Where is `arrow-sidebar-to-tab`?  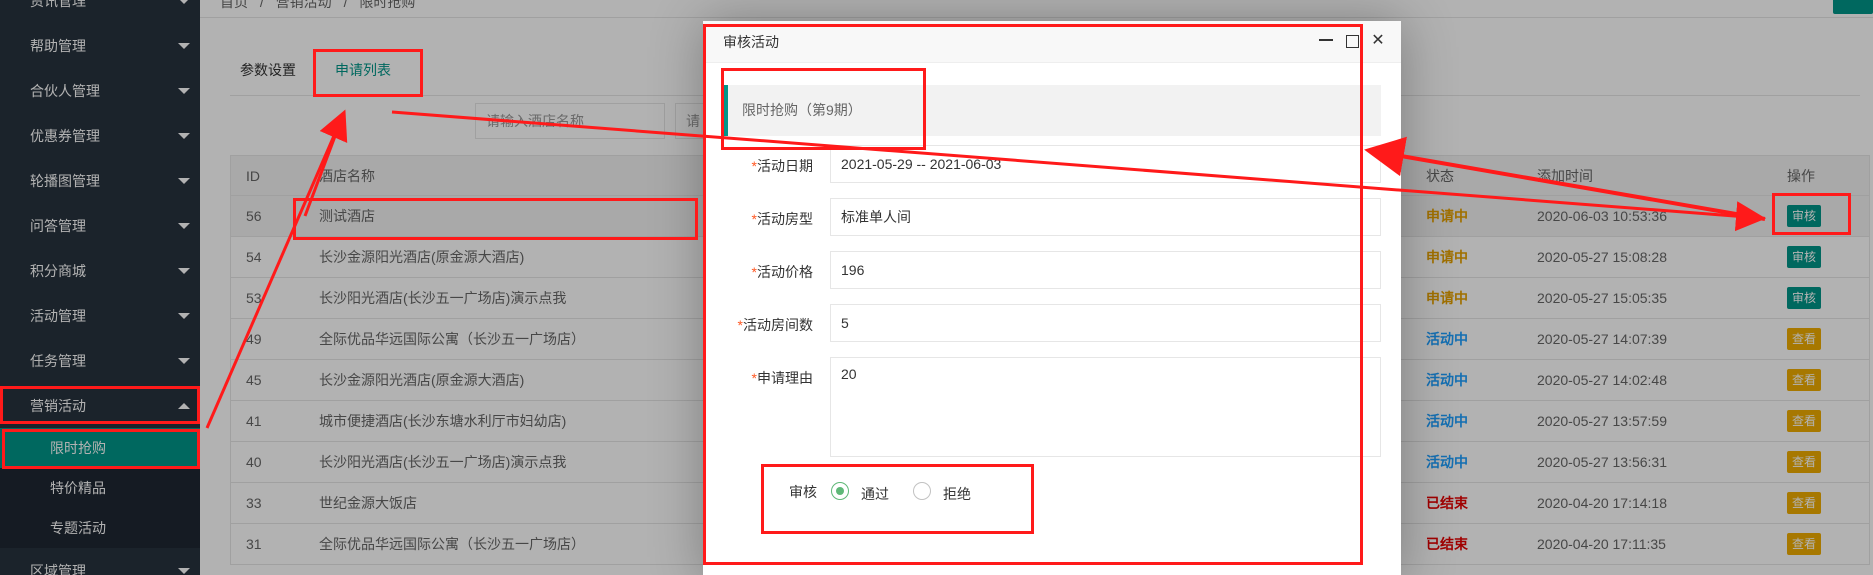 arrow-sidebar-to-tab is located at coordinates (276, 269).